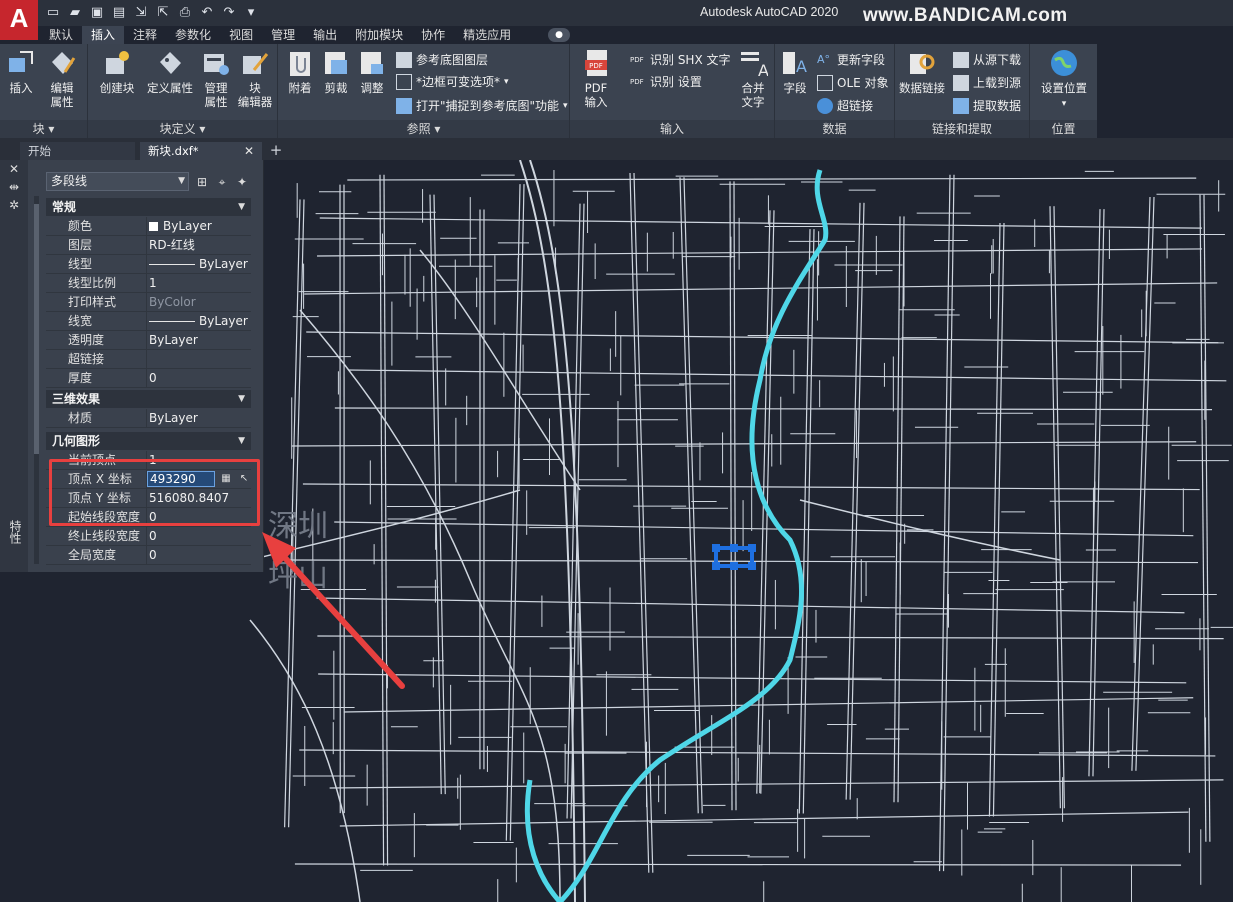 The image size is (1233, 902). I want to click on adjust-label: 调整, so click(372, 88).